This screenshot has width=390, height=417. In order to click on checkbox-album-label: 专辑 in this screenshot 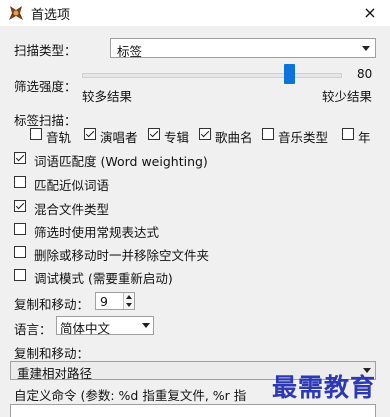, I will do `click(177, 137)`.